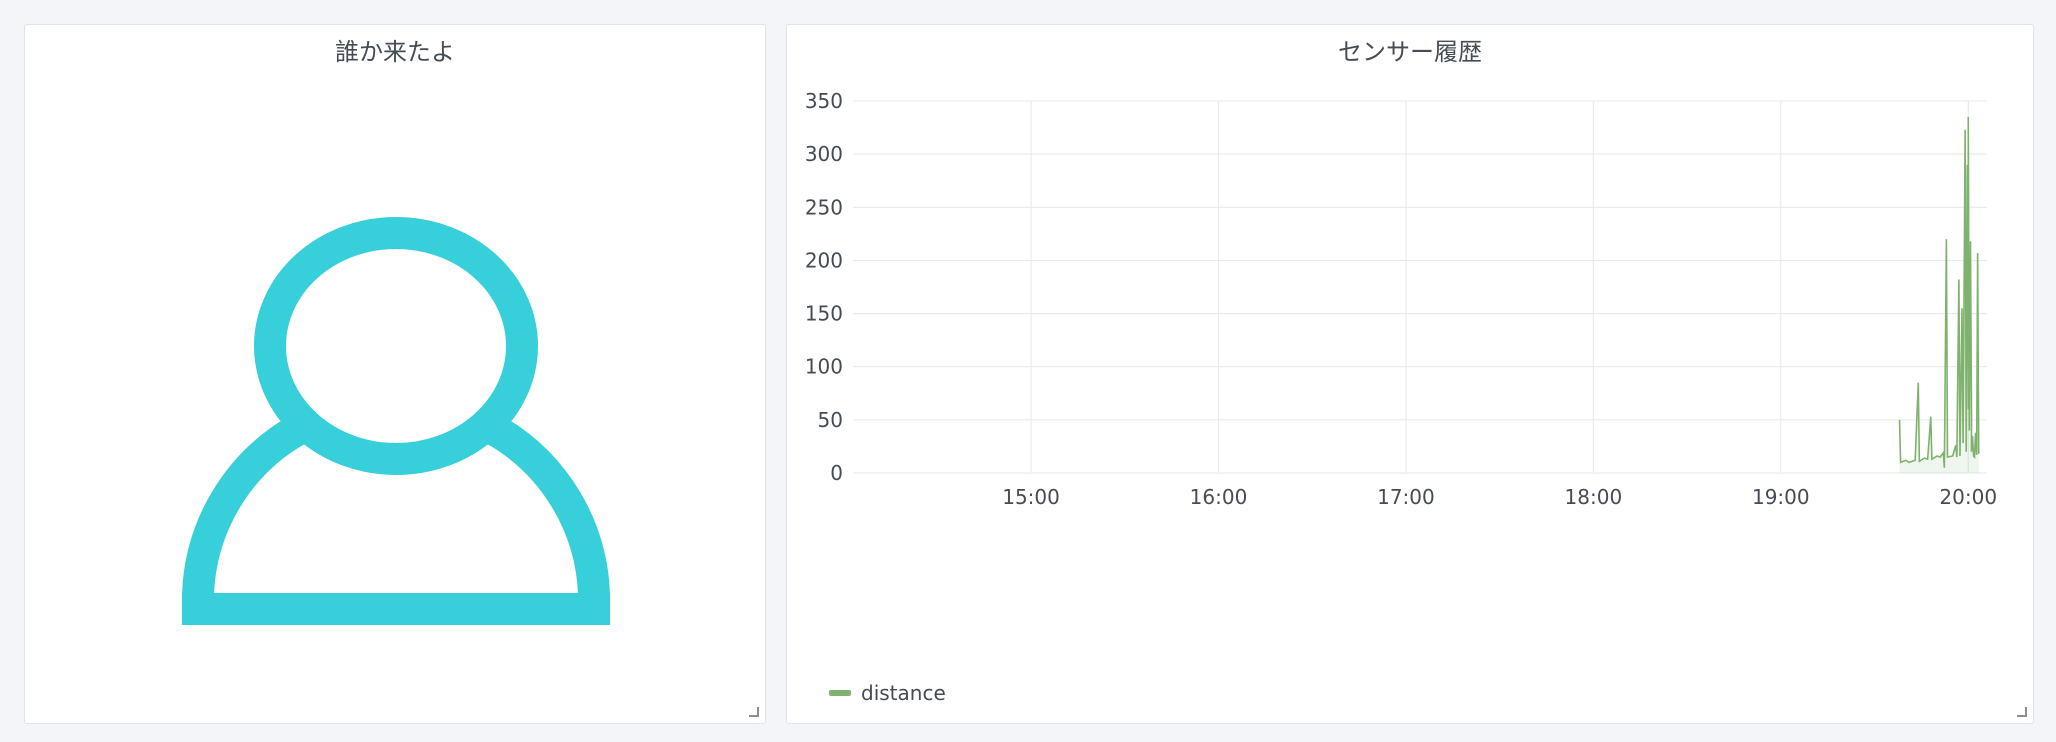  I want to click on person-icon, so click(396, 409).